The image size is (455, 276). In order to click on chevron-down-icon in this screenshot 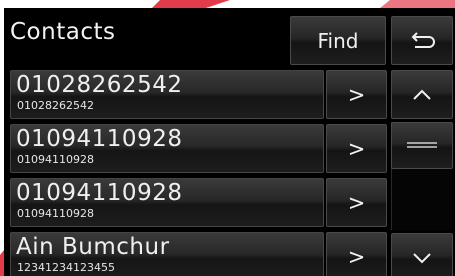, I will do `click(422, 257)`.